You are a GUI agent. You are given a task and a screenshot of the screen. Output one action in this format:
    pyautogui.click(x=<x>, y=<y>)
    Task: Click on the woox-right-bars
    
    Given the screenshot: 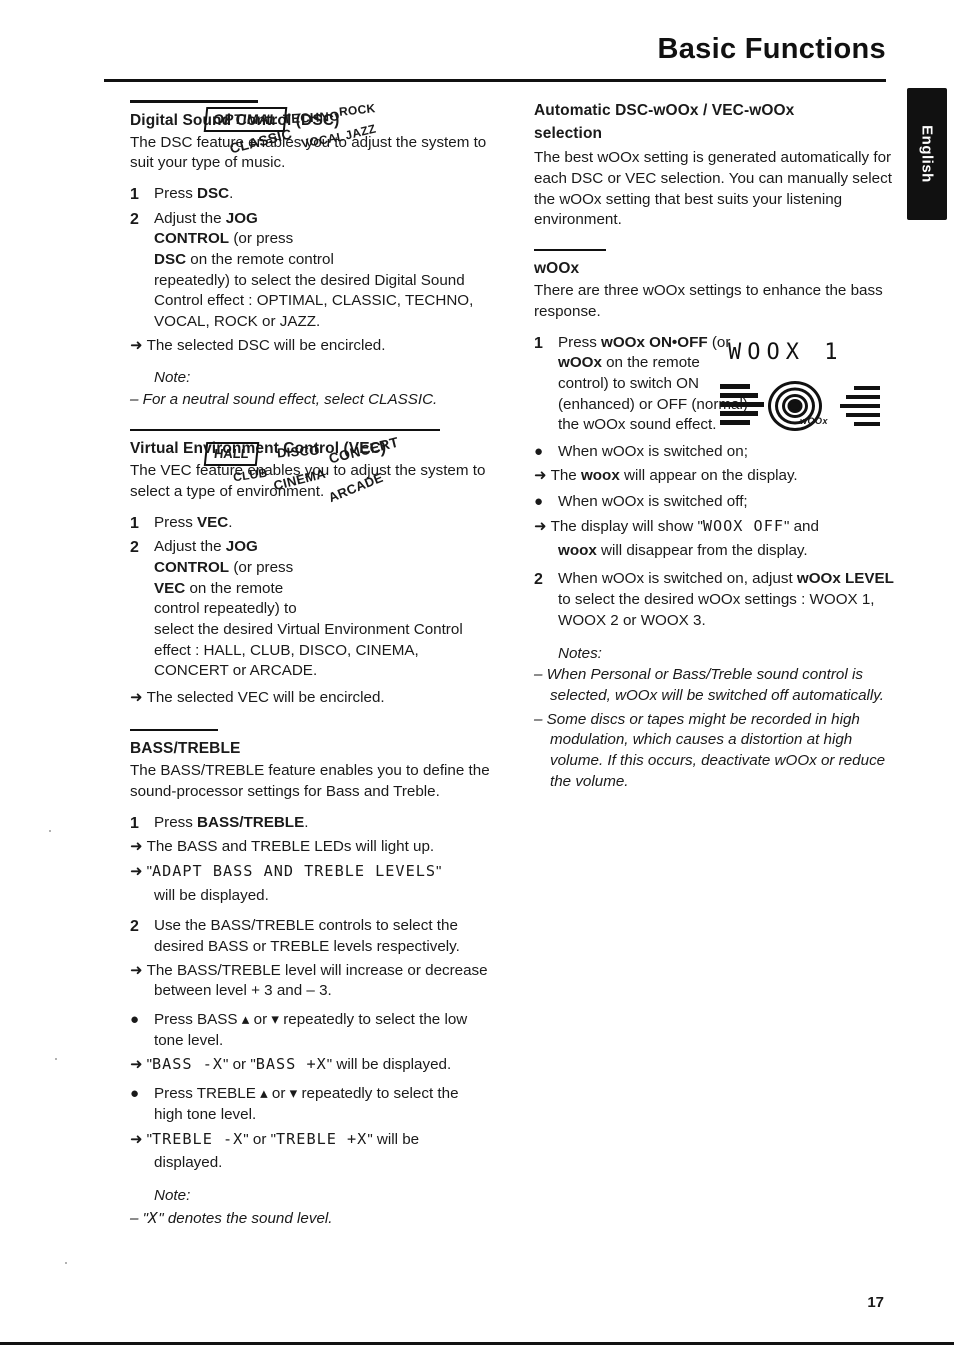 What is the action you would take?
    pyautogui.click(x=856, y=406)
    